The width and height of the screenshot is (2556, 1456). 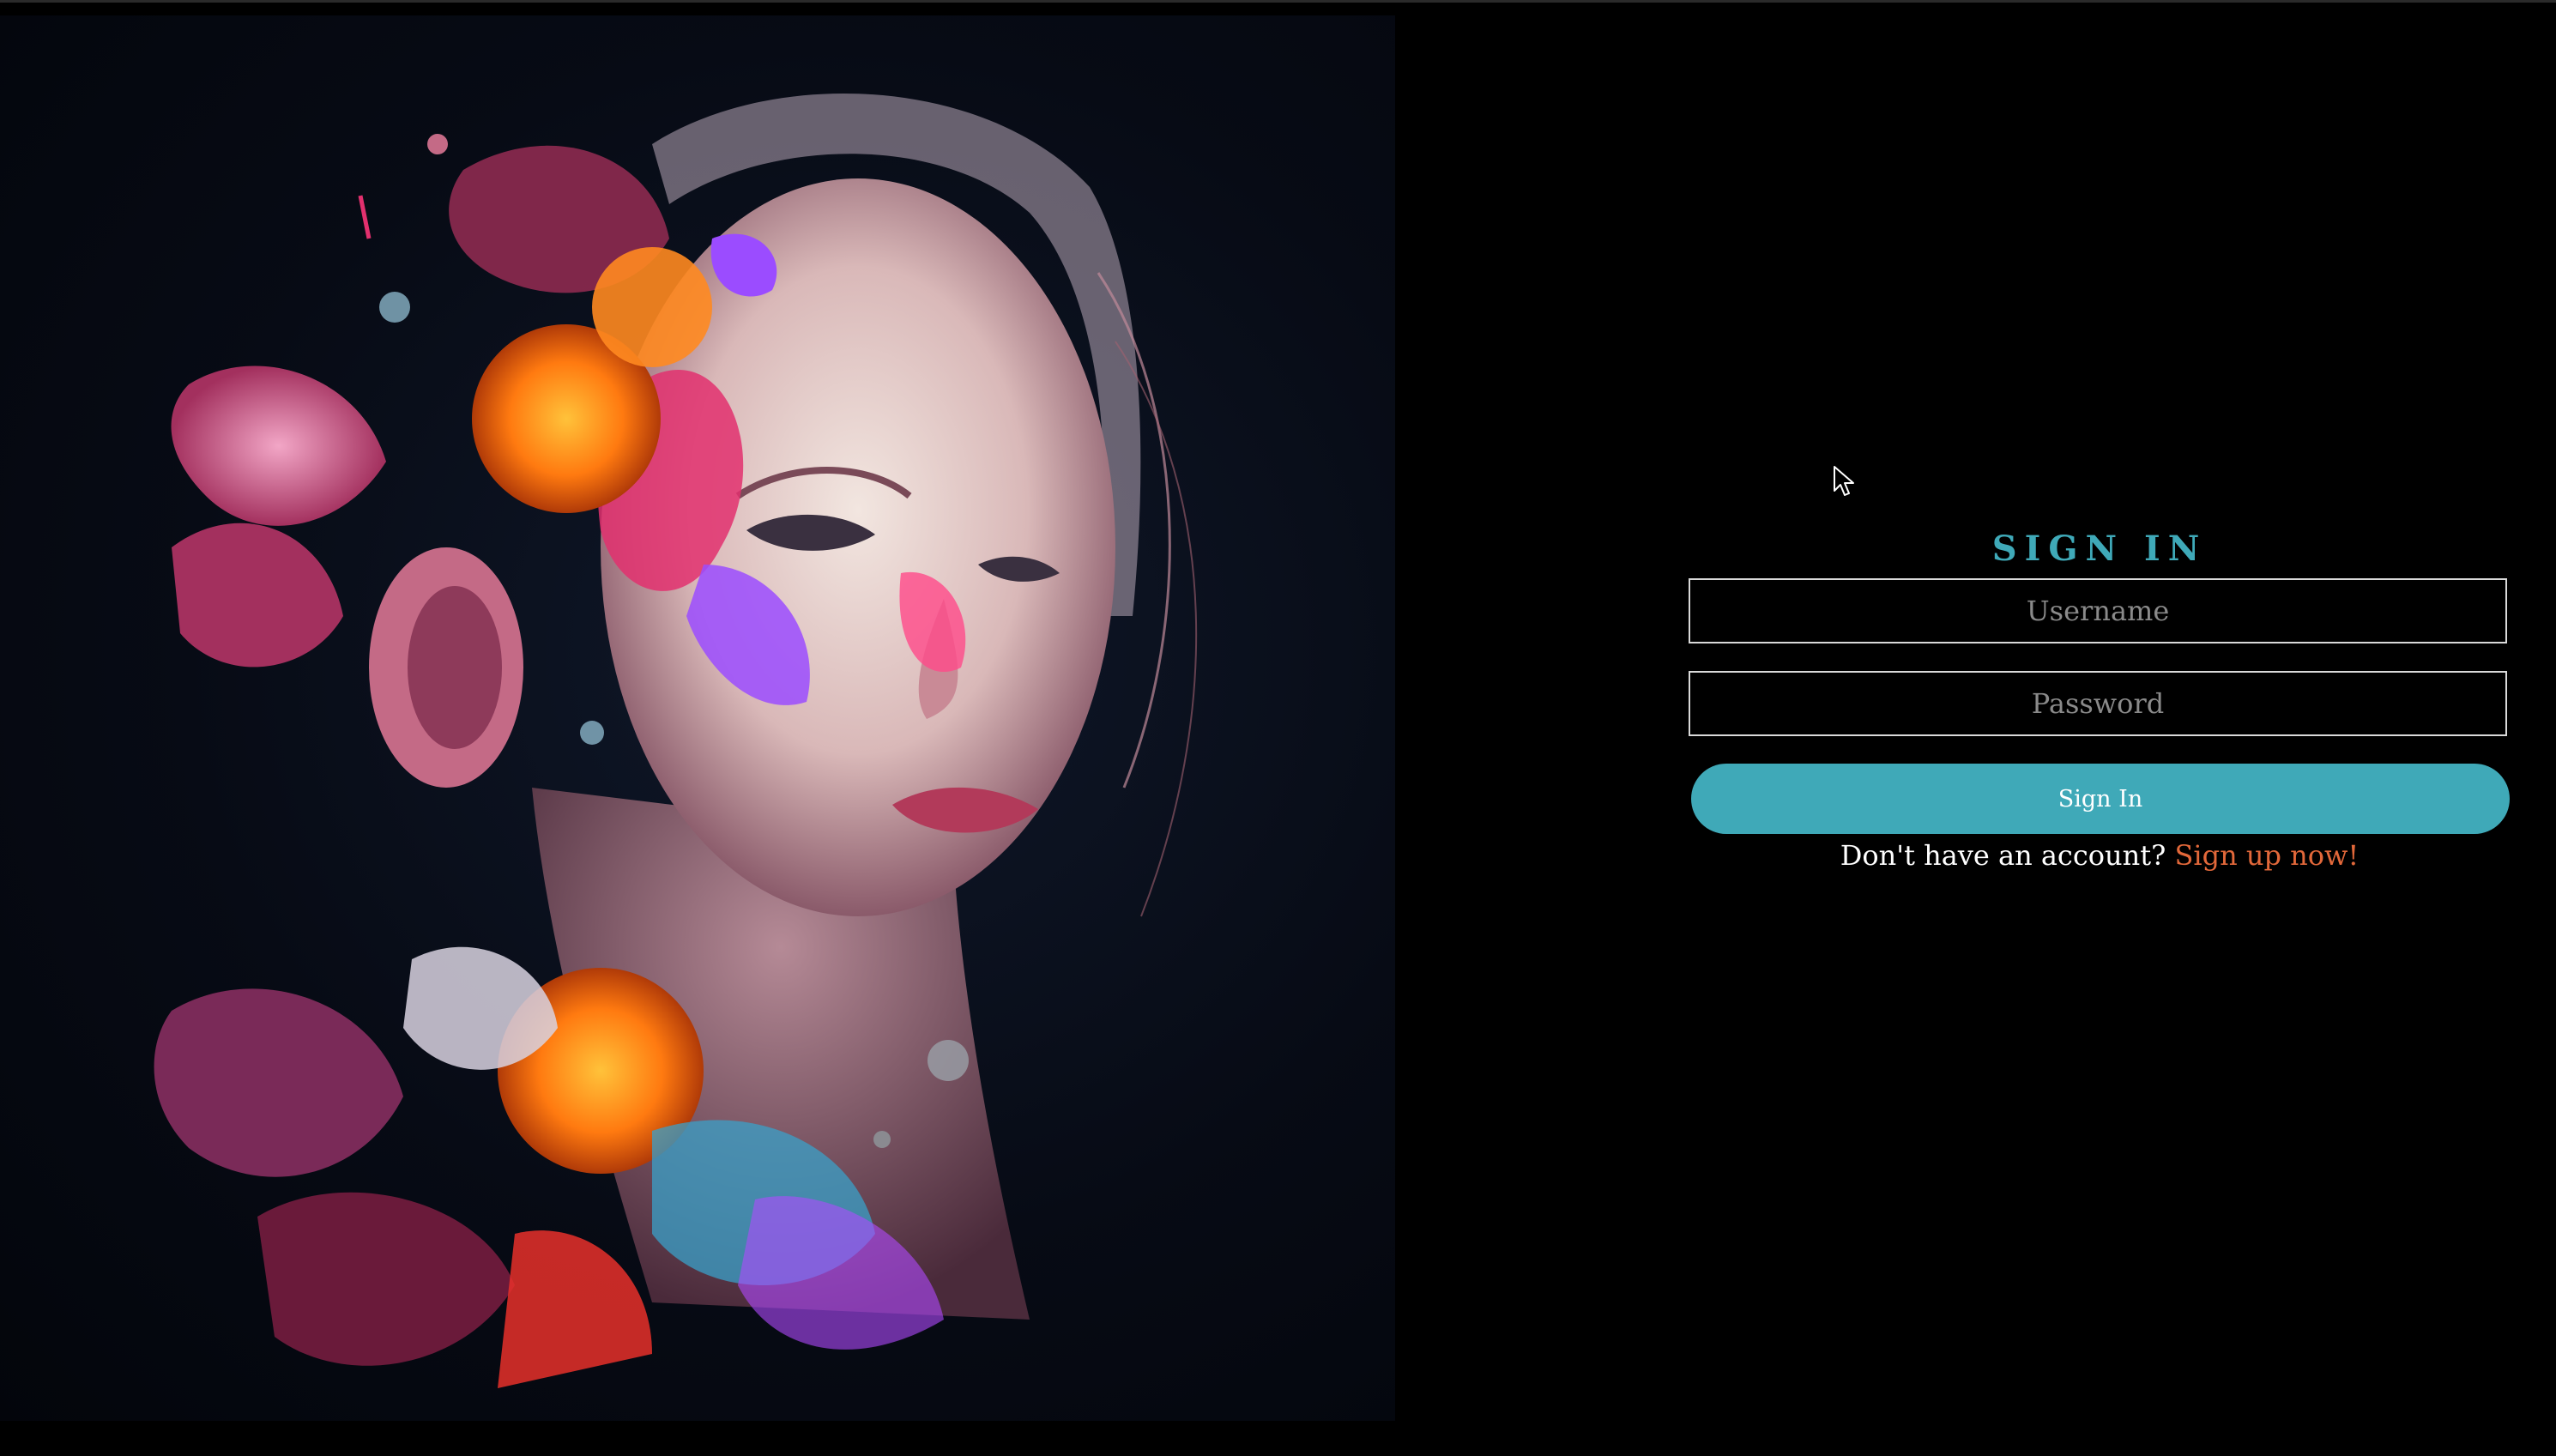 I want to click on mouse-cursor-icon, so click(x=1844, y=481).